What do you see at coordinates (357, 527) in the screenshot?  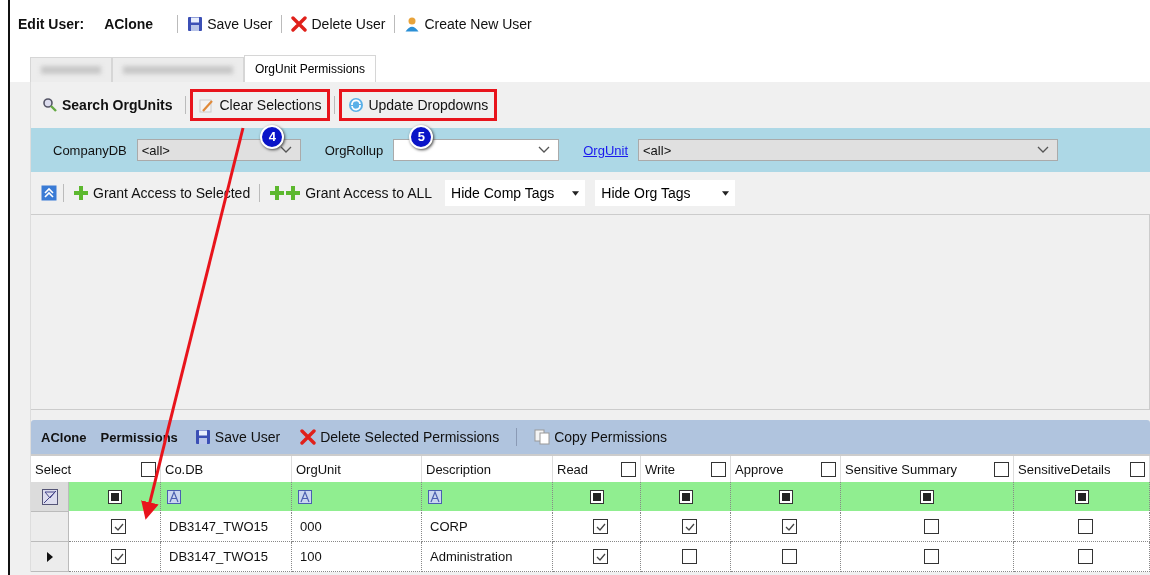 I see `table-cell: 000` at bounding box center [357, 527].